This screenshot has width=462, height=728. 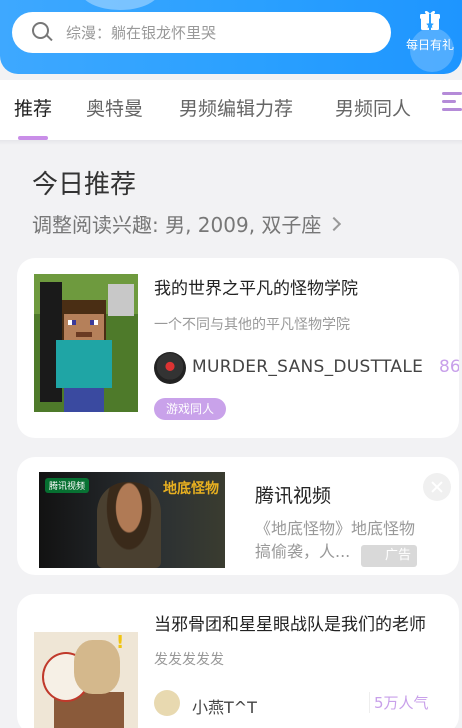 What do you see at coordinates (189, 660) in the screenshot?
I see `book-description: 发发发发发` at bounding box center [189, 660].